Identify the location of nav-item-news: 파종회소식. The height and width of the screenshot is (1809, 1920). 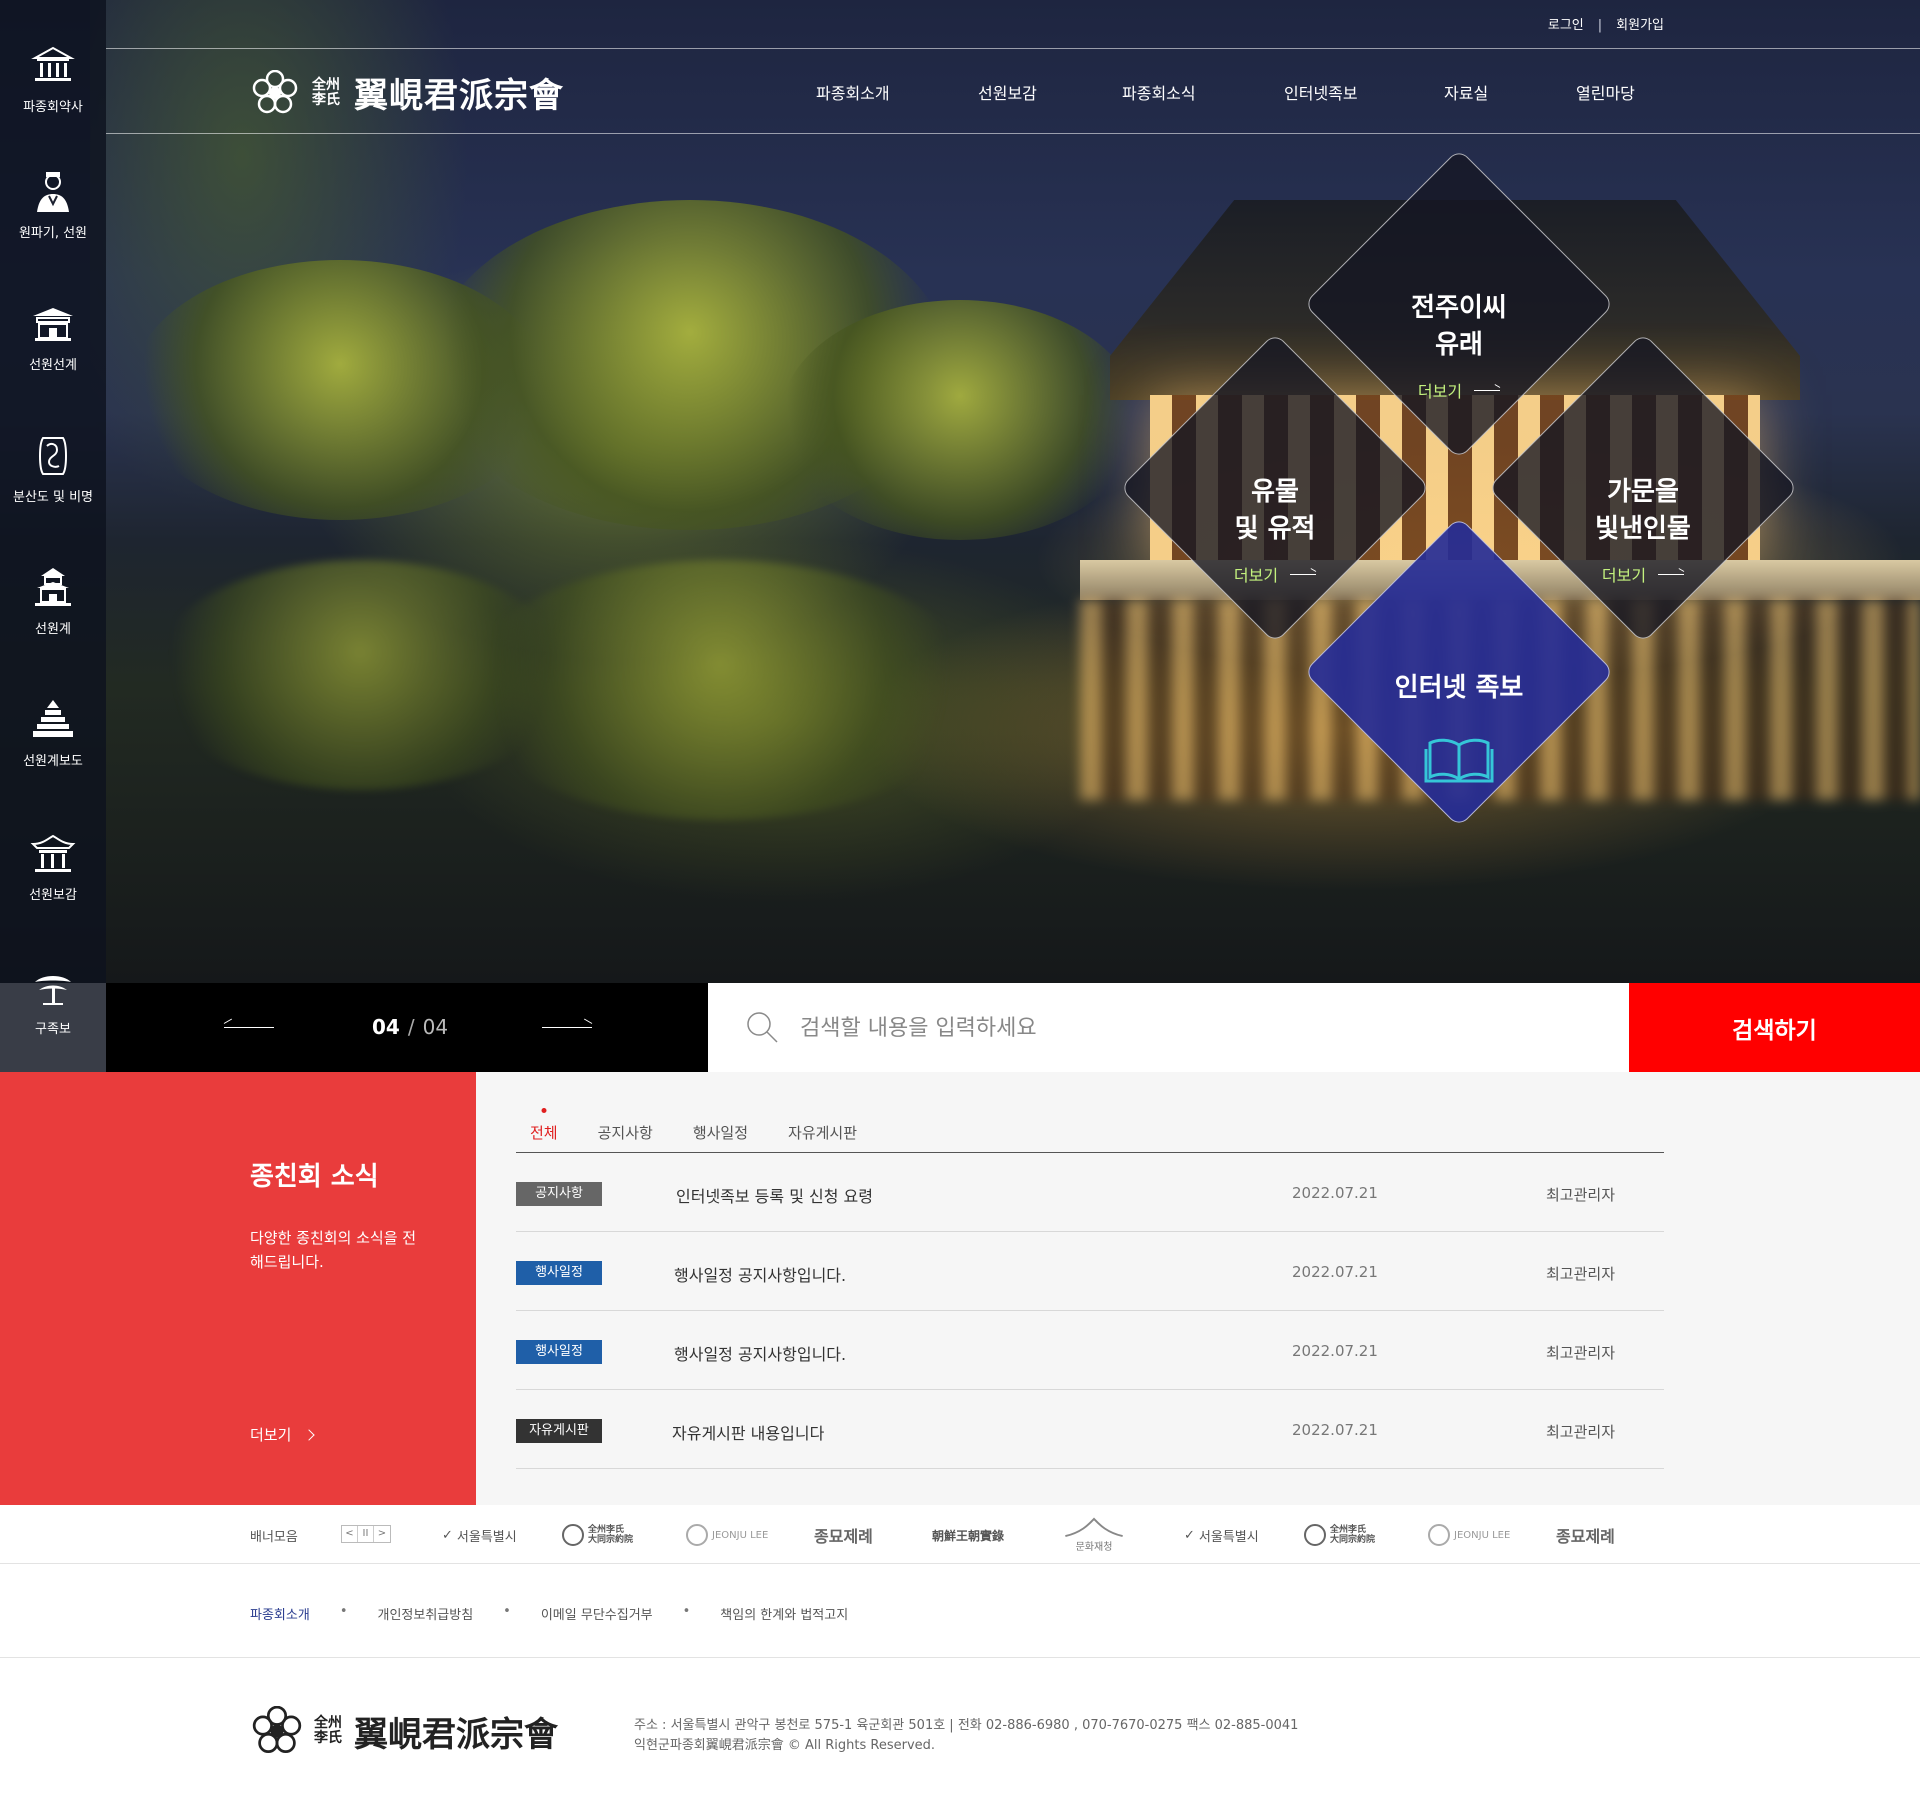
(1203, 92).